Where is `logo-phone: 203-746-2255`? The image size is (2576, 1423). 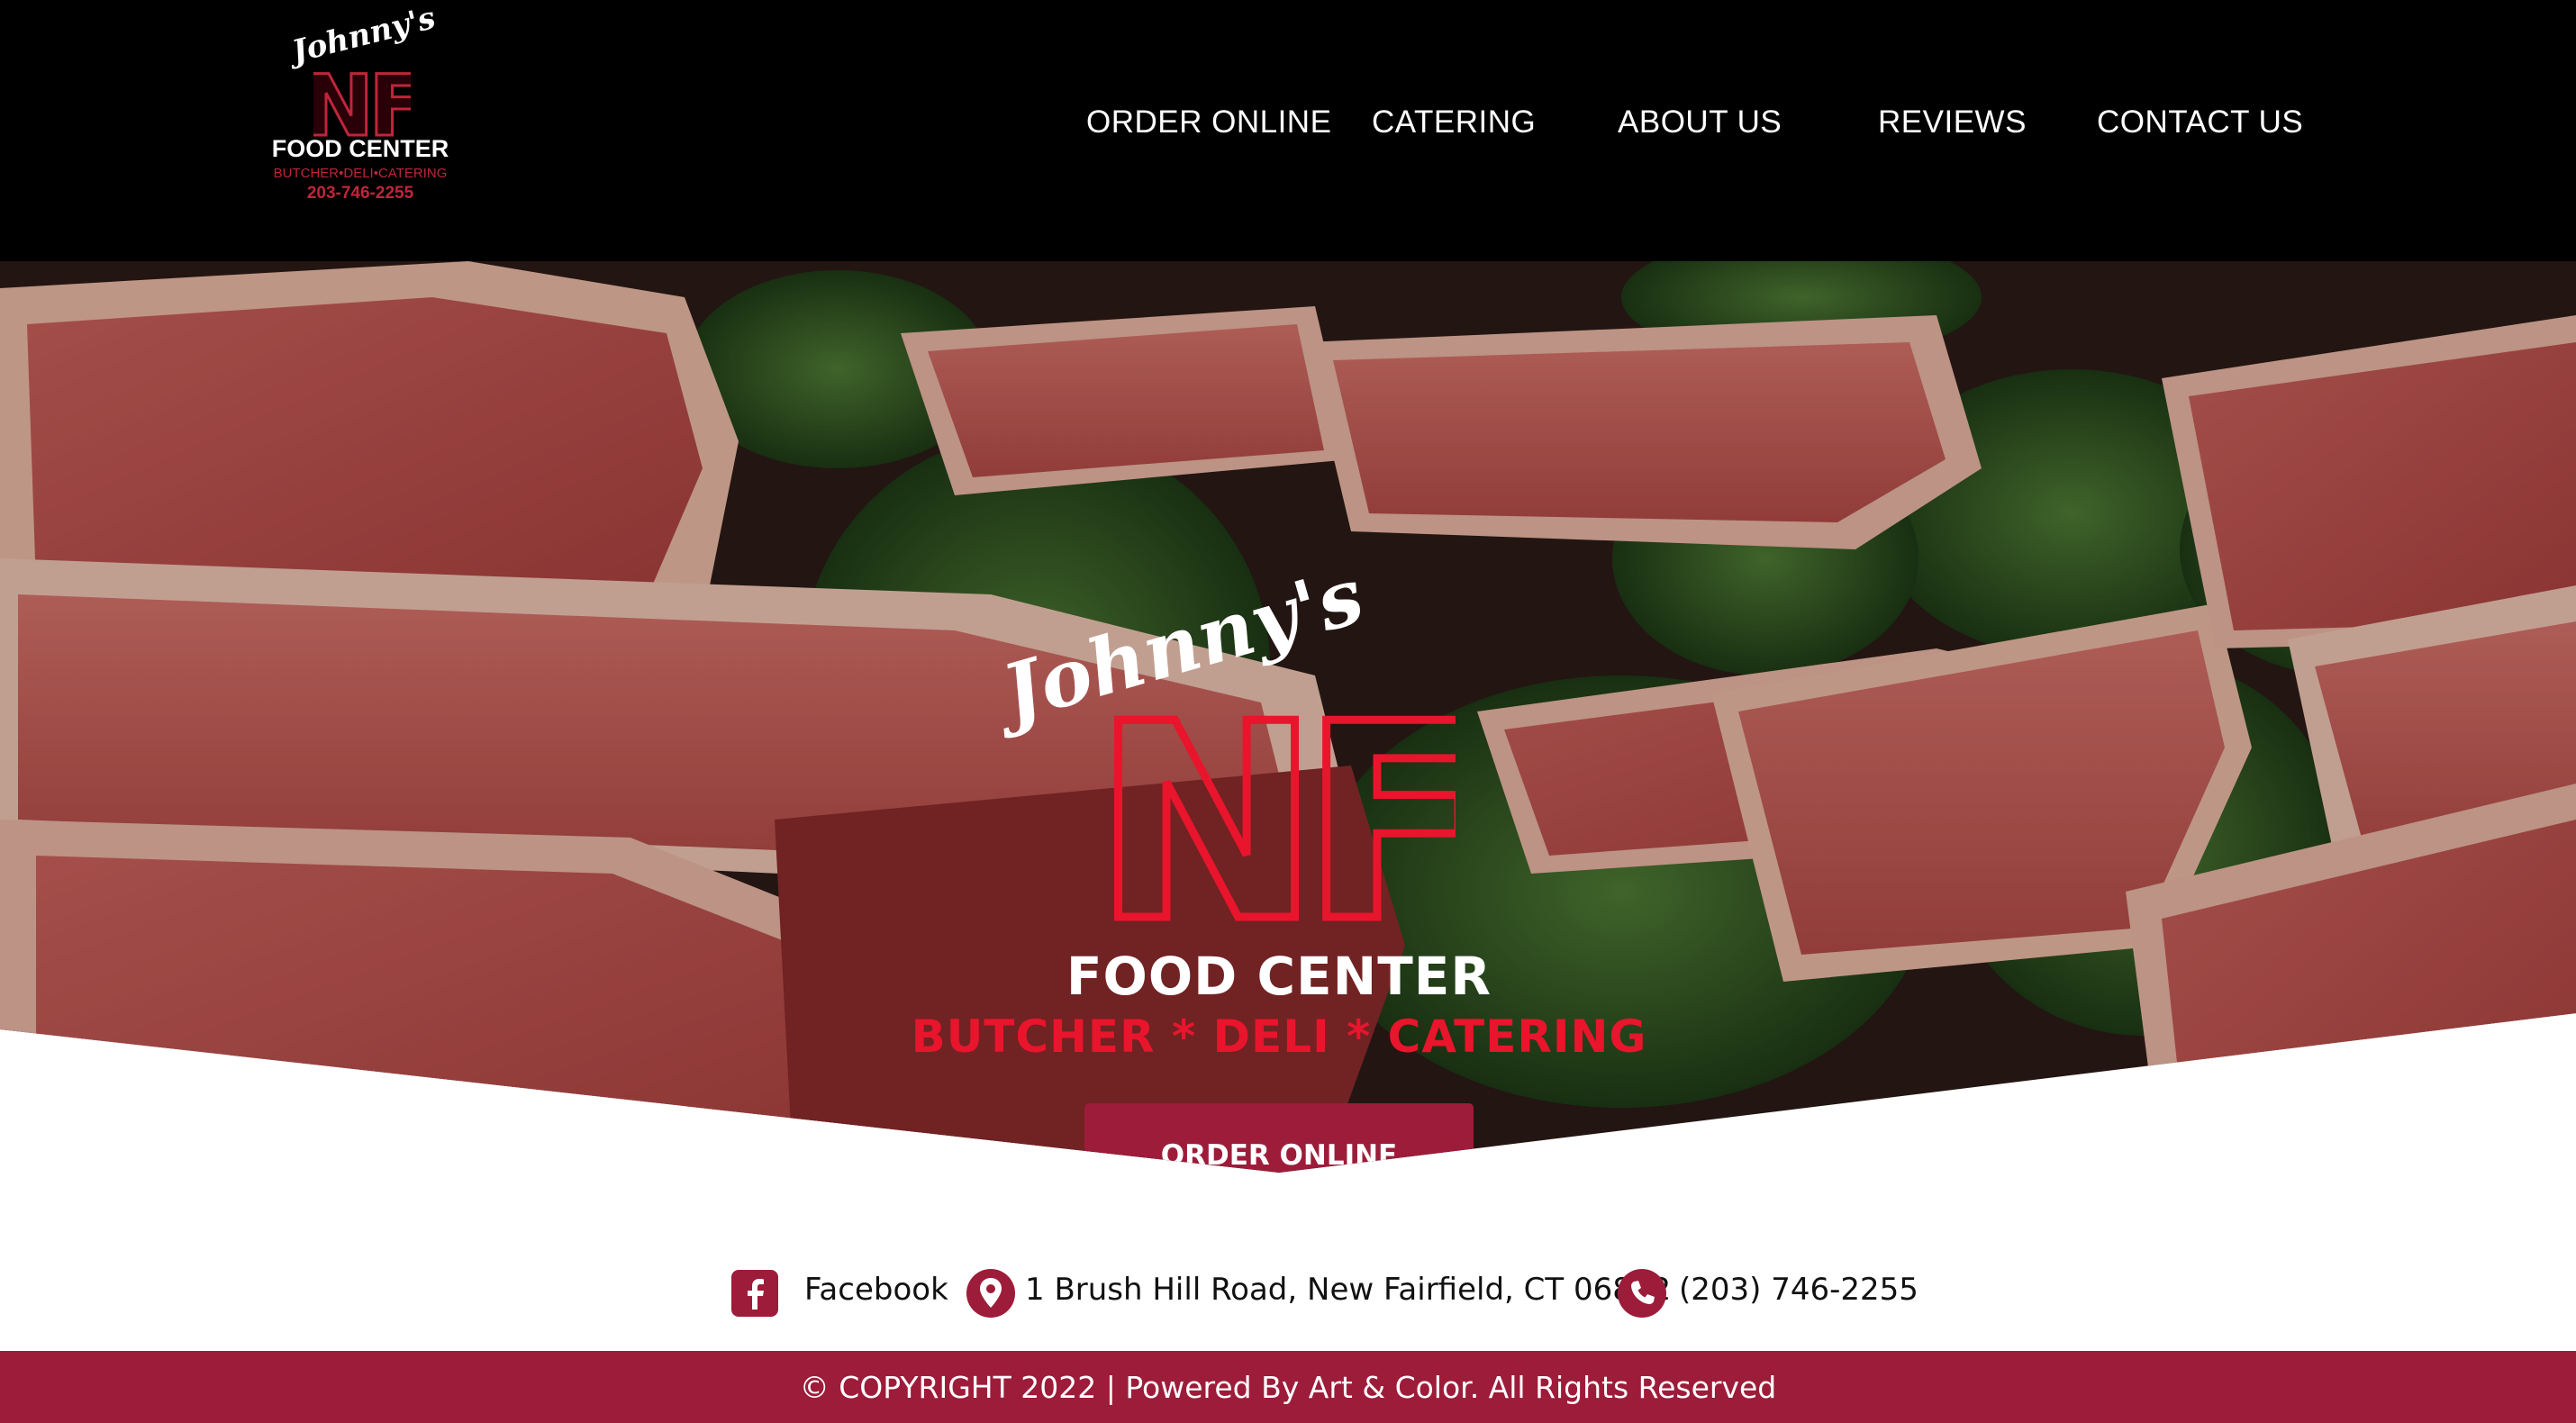 logo-phone: 203-746-2255 is located at coordinates (360, 193).